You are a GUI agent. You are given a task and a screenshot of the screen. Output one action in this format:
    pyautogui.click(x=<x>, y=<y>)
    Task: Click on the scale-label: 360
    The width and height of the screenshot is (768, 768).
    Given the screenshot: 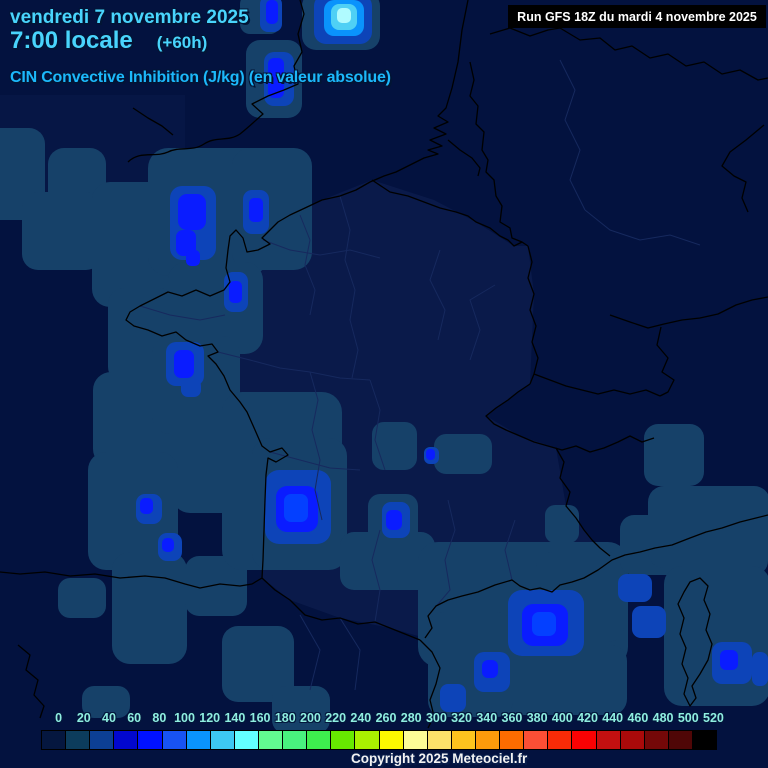 What is the action you would take?
    pyautogui.click(x=512, y=718)
    